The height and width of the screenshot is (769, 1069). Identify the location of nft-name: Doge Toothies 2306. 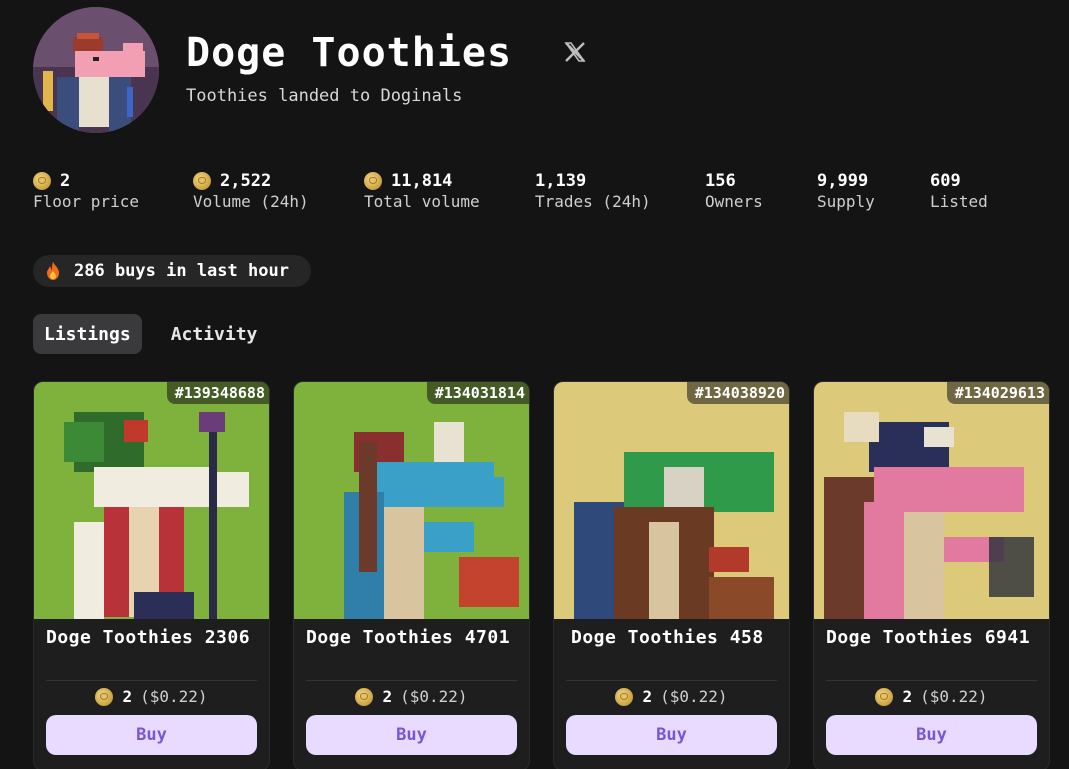
(148, 637).